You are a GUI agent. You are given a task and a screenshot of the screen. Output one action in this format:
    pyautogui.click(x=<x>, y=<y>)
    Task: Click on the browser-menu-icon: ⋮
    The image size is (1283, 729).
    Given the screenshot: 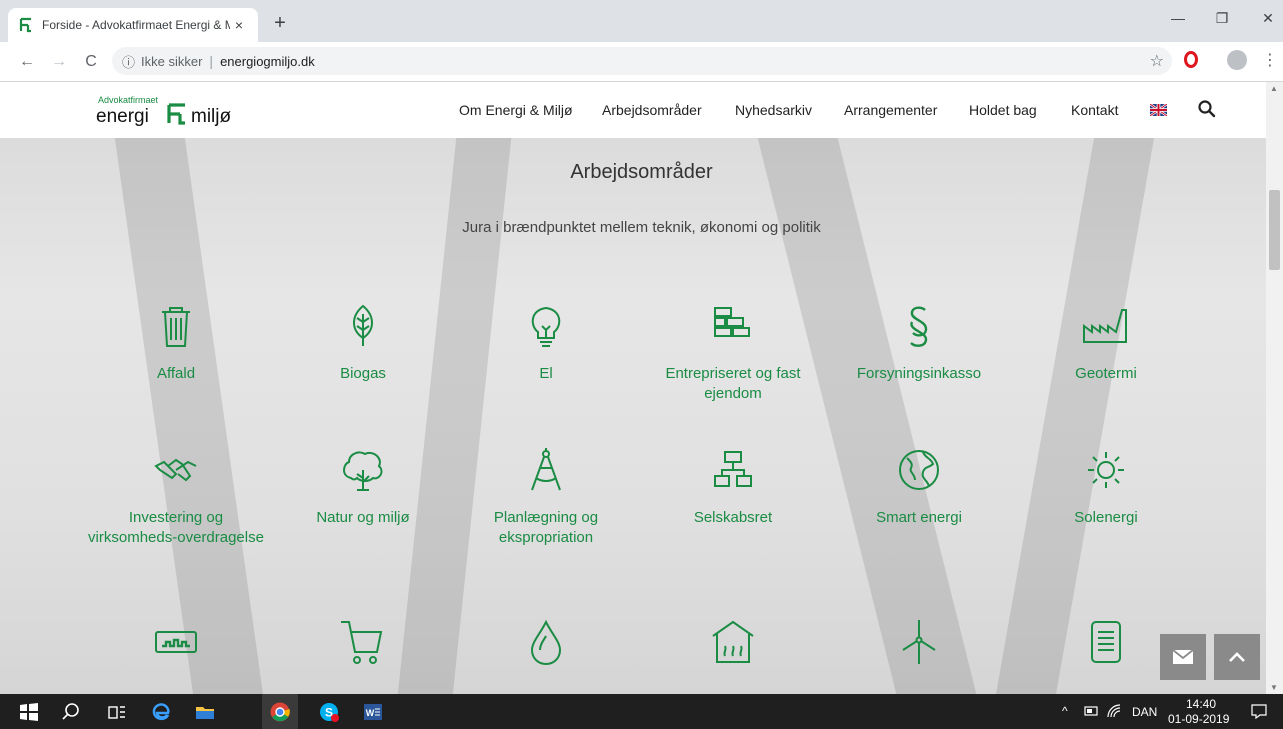 What is the action you would take?
    pyautogui.click(x=1270, y=60)
    